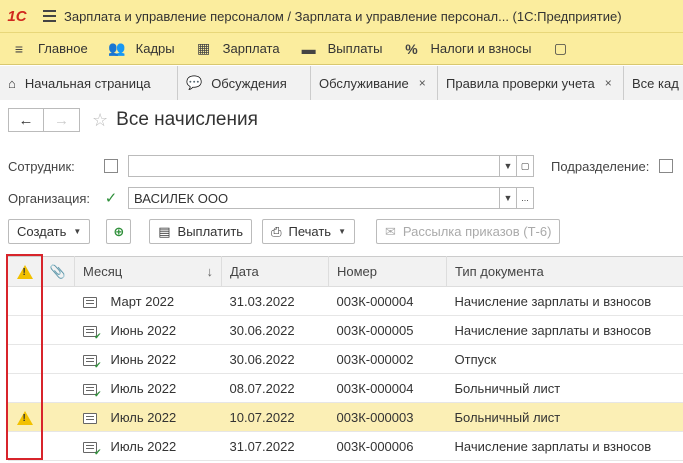 The height and width of the screenshot is (463, 683). I want to click on employee-filter-checkbox, so click(111, 166).